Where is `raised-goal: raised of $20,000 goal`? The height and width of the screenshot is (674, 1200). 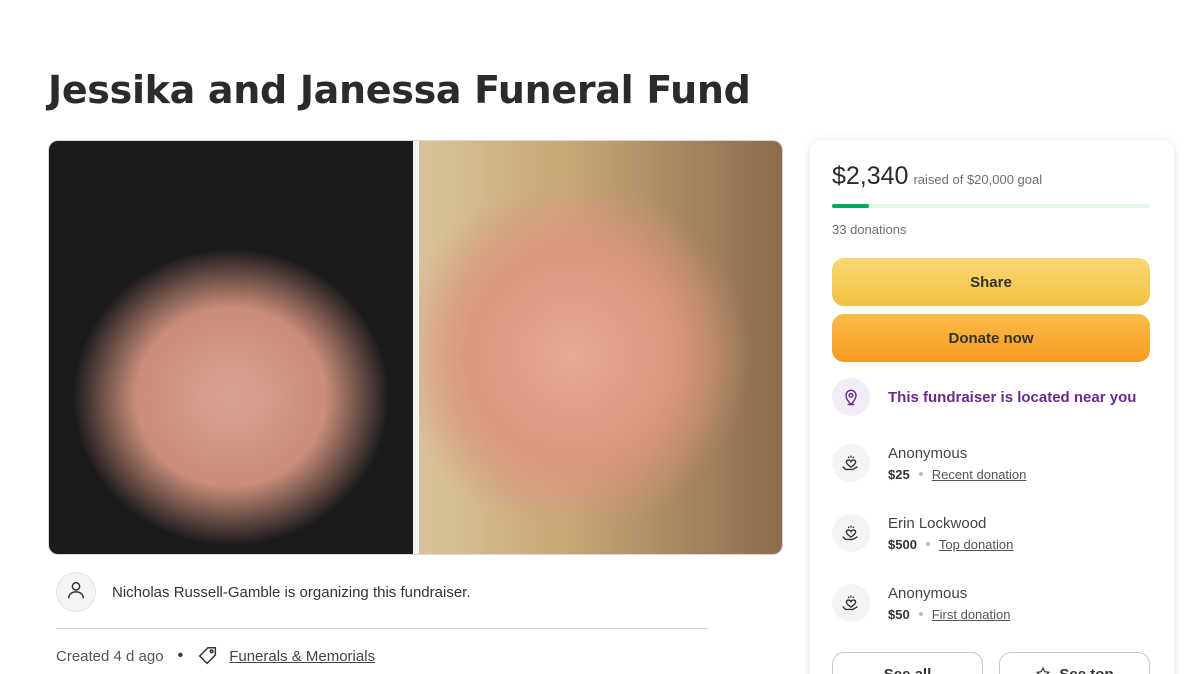 raised-goal: raised of $20,000 goal is located at coordinates (978, 179).